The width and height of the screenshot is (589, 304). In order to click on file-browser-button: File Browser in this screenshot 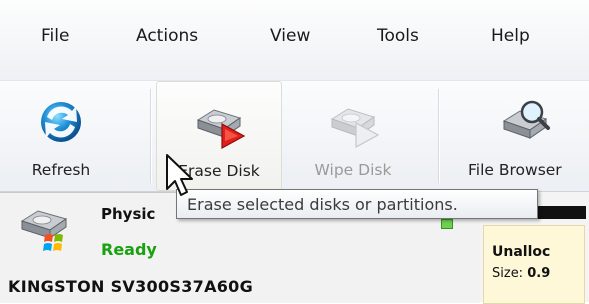, I will do `click(525, 136)`.